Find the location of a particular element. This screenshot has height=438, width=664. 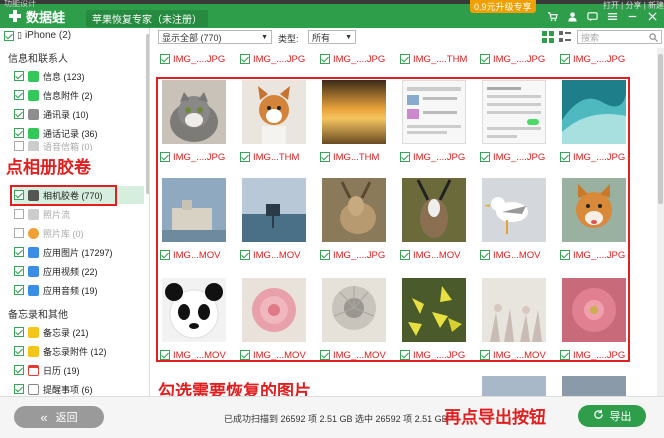

device-node: ▯ iPhone (2) is located at coordinates (37, 35).